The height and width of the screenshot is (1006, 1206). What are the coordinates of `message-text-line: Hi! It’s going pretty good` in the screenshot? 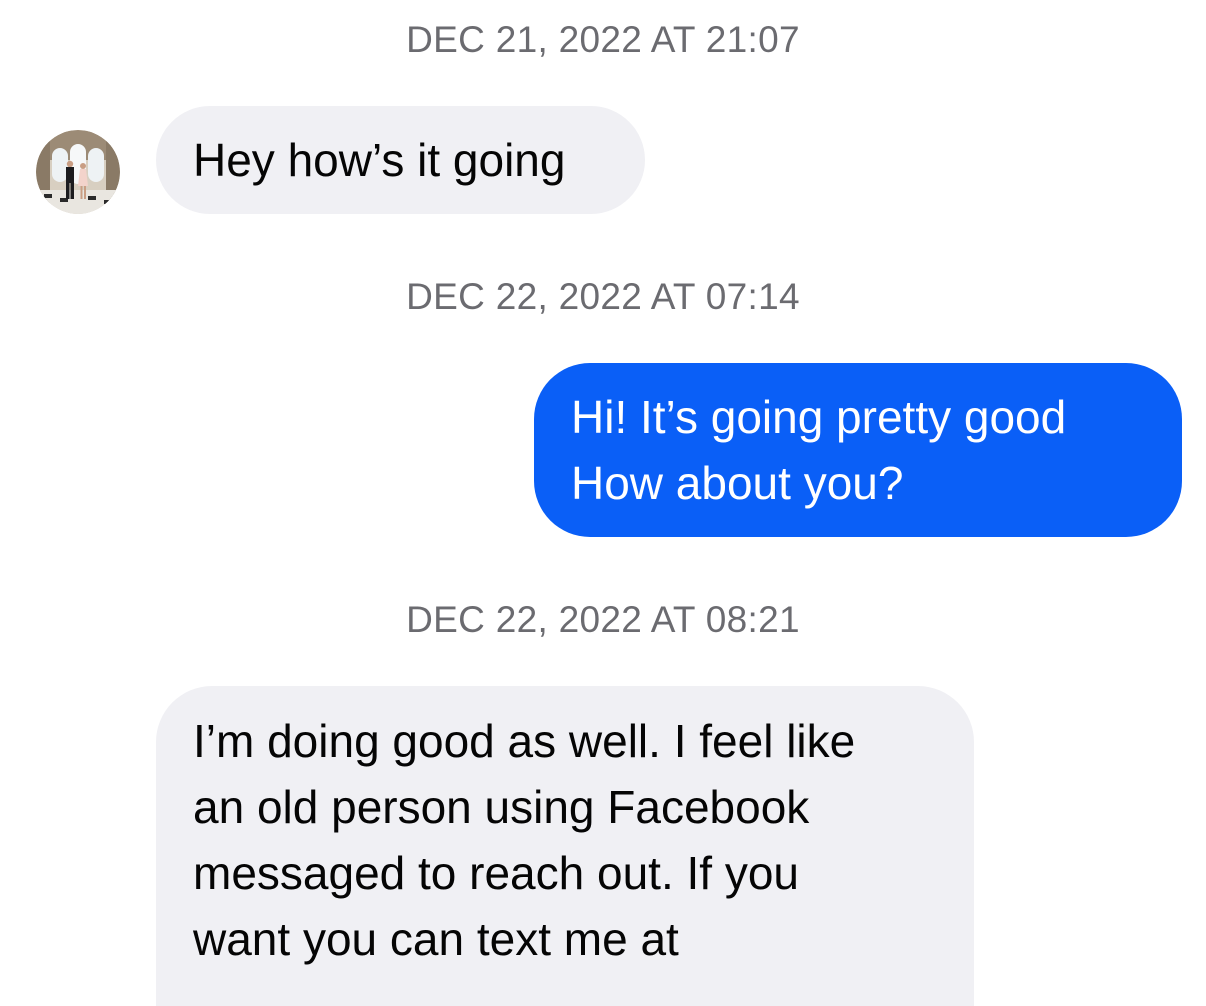 It's located at (819, 417).